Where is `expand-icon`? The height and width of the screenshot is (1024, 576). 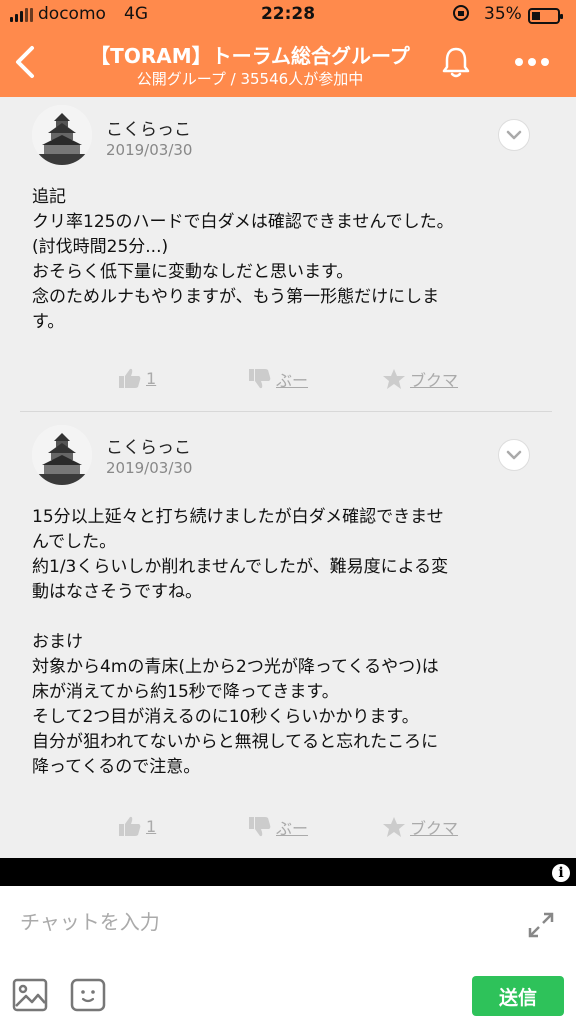 expand-icon is located at coordinates (541, 925).